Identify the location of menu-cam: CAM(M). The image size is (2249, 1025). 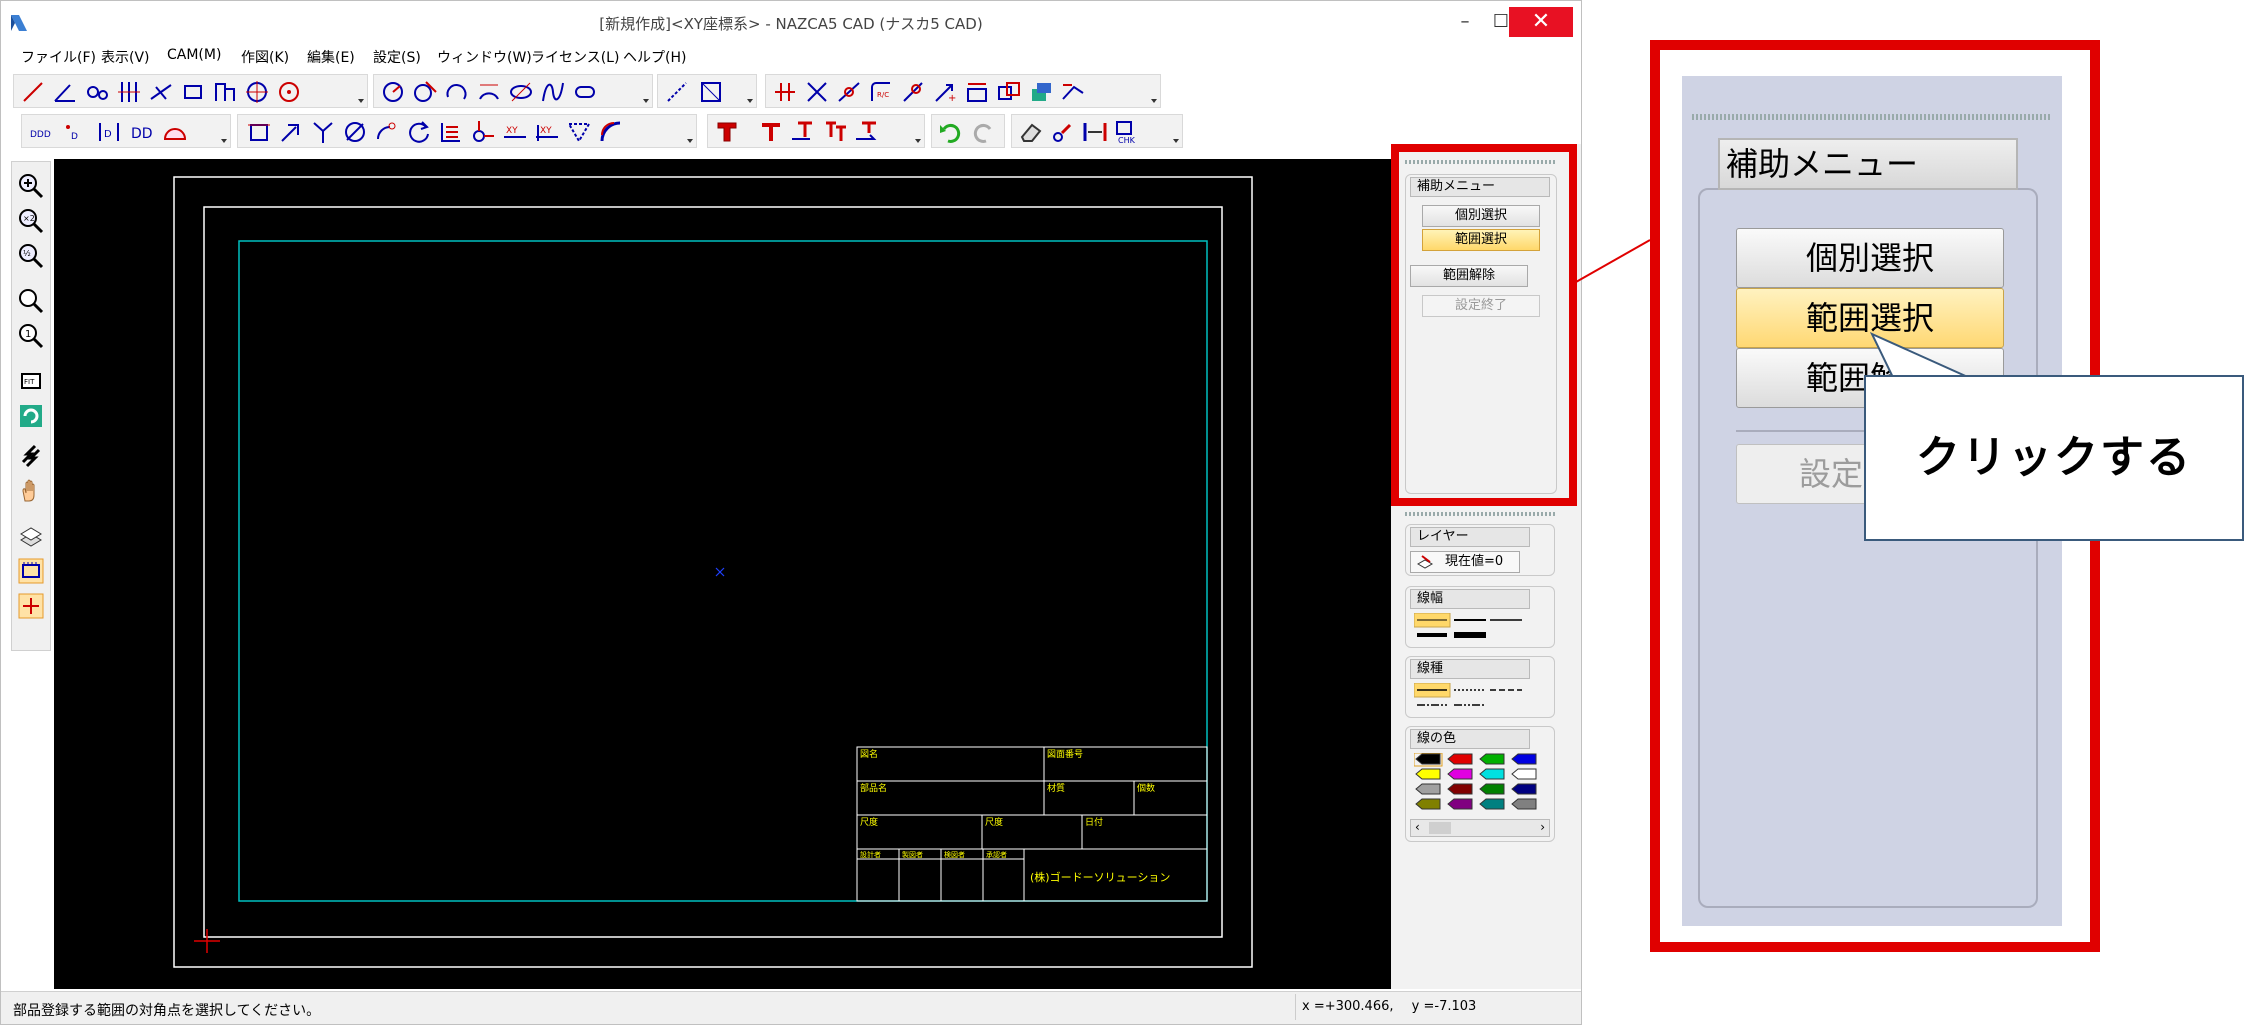
(194, 55).